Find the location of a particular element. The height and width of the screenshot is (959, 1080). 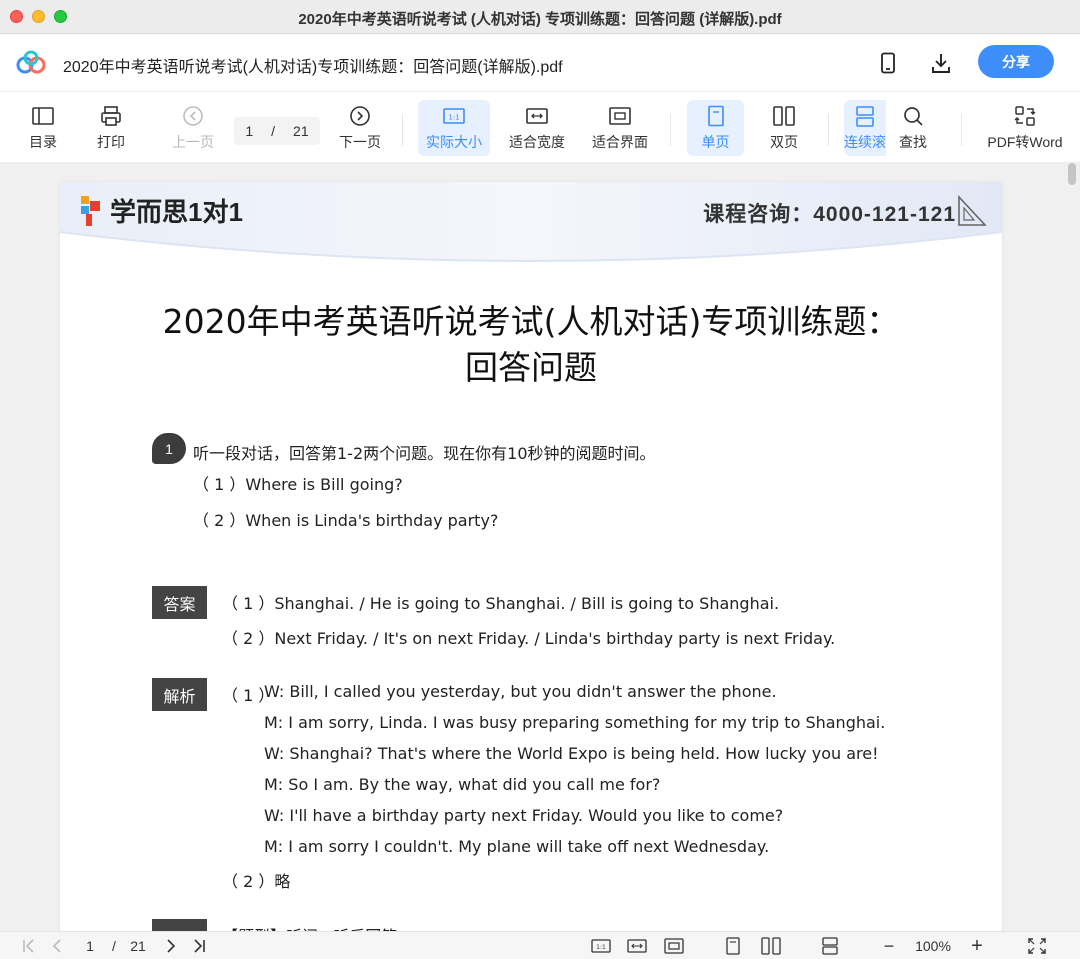

download-button is located at coordinates (941, 63).